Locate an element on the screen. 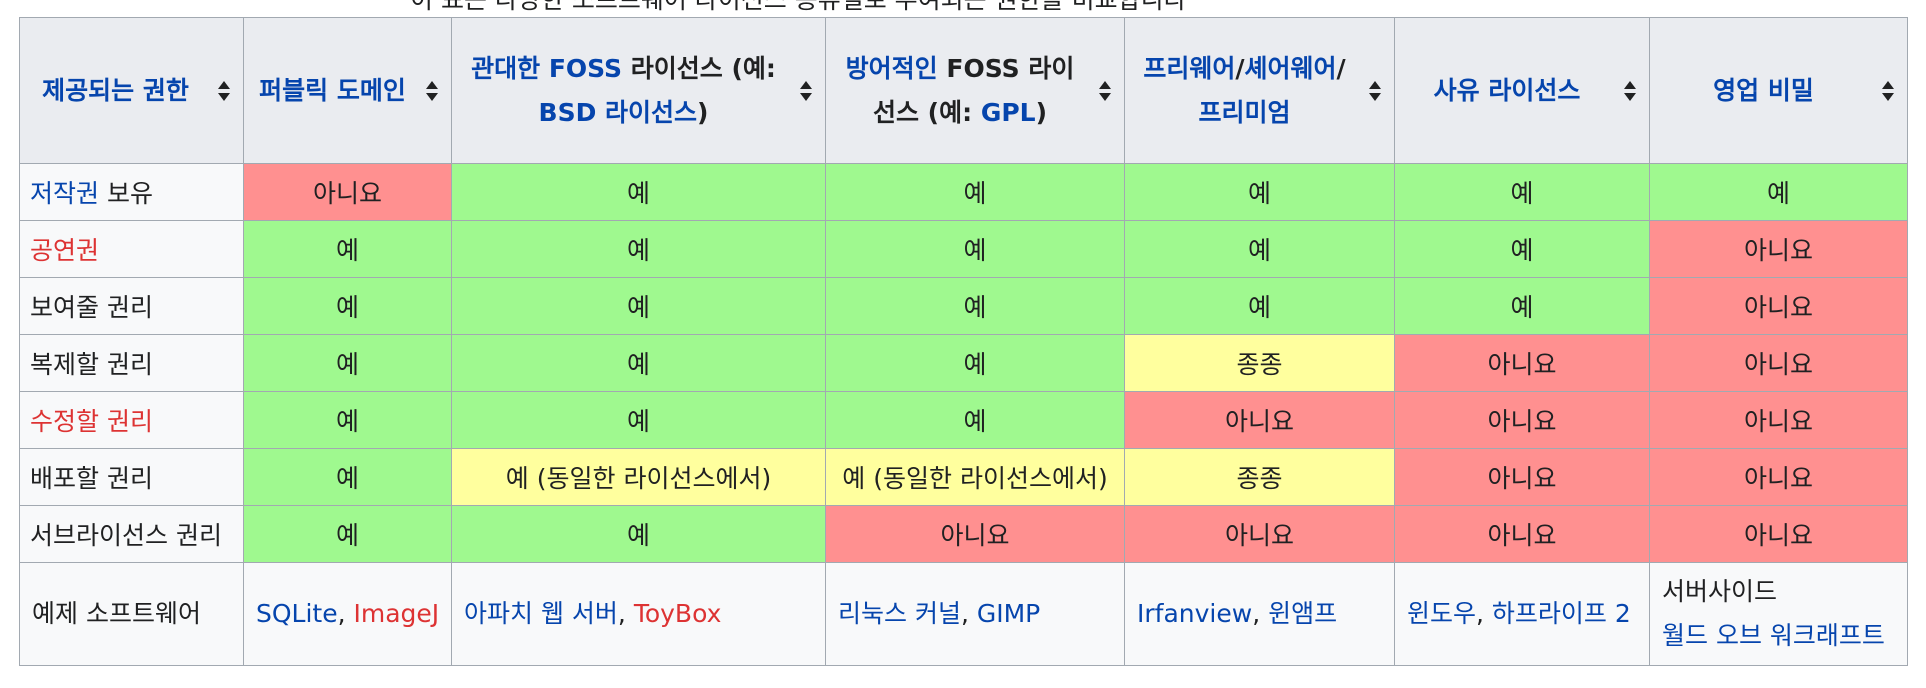  column-header-label: 영업 비밀 is located at coordinates (1763, 90).